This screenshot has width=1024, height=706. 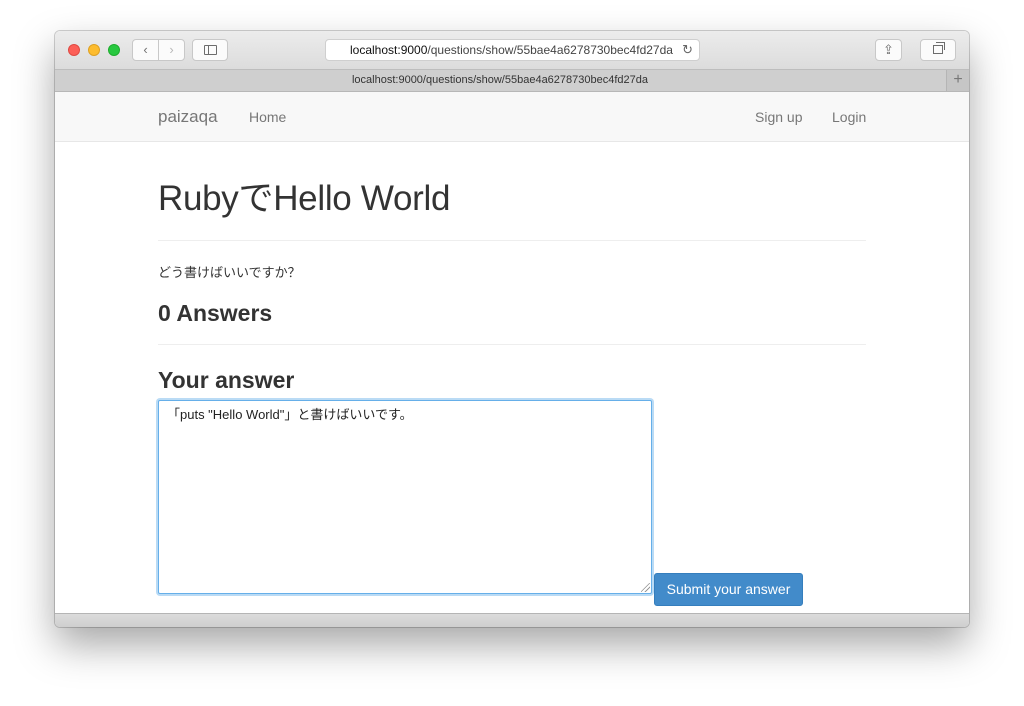 I want to click on reload-icon: ↻, so click(x=687, y=50).